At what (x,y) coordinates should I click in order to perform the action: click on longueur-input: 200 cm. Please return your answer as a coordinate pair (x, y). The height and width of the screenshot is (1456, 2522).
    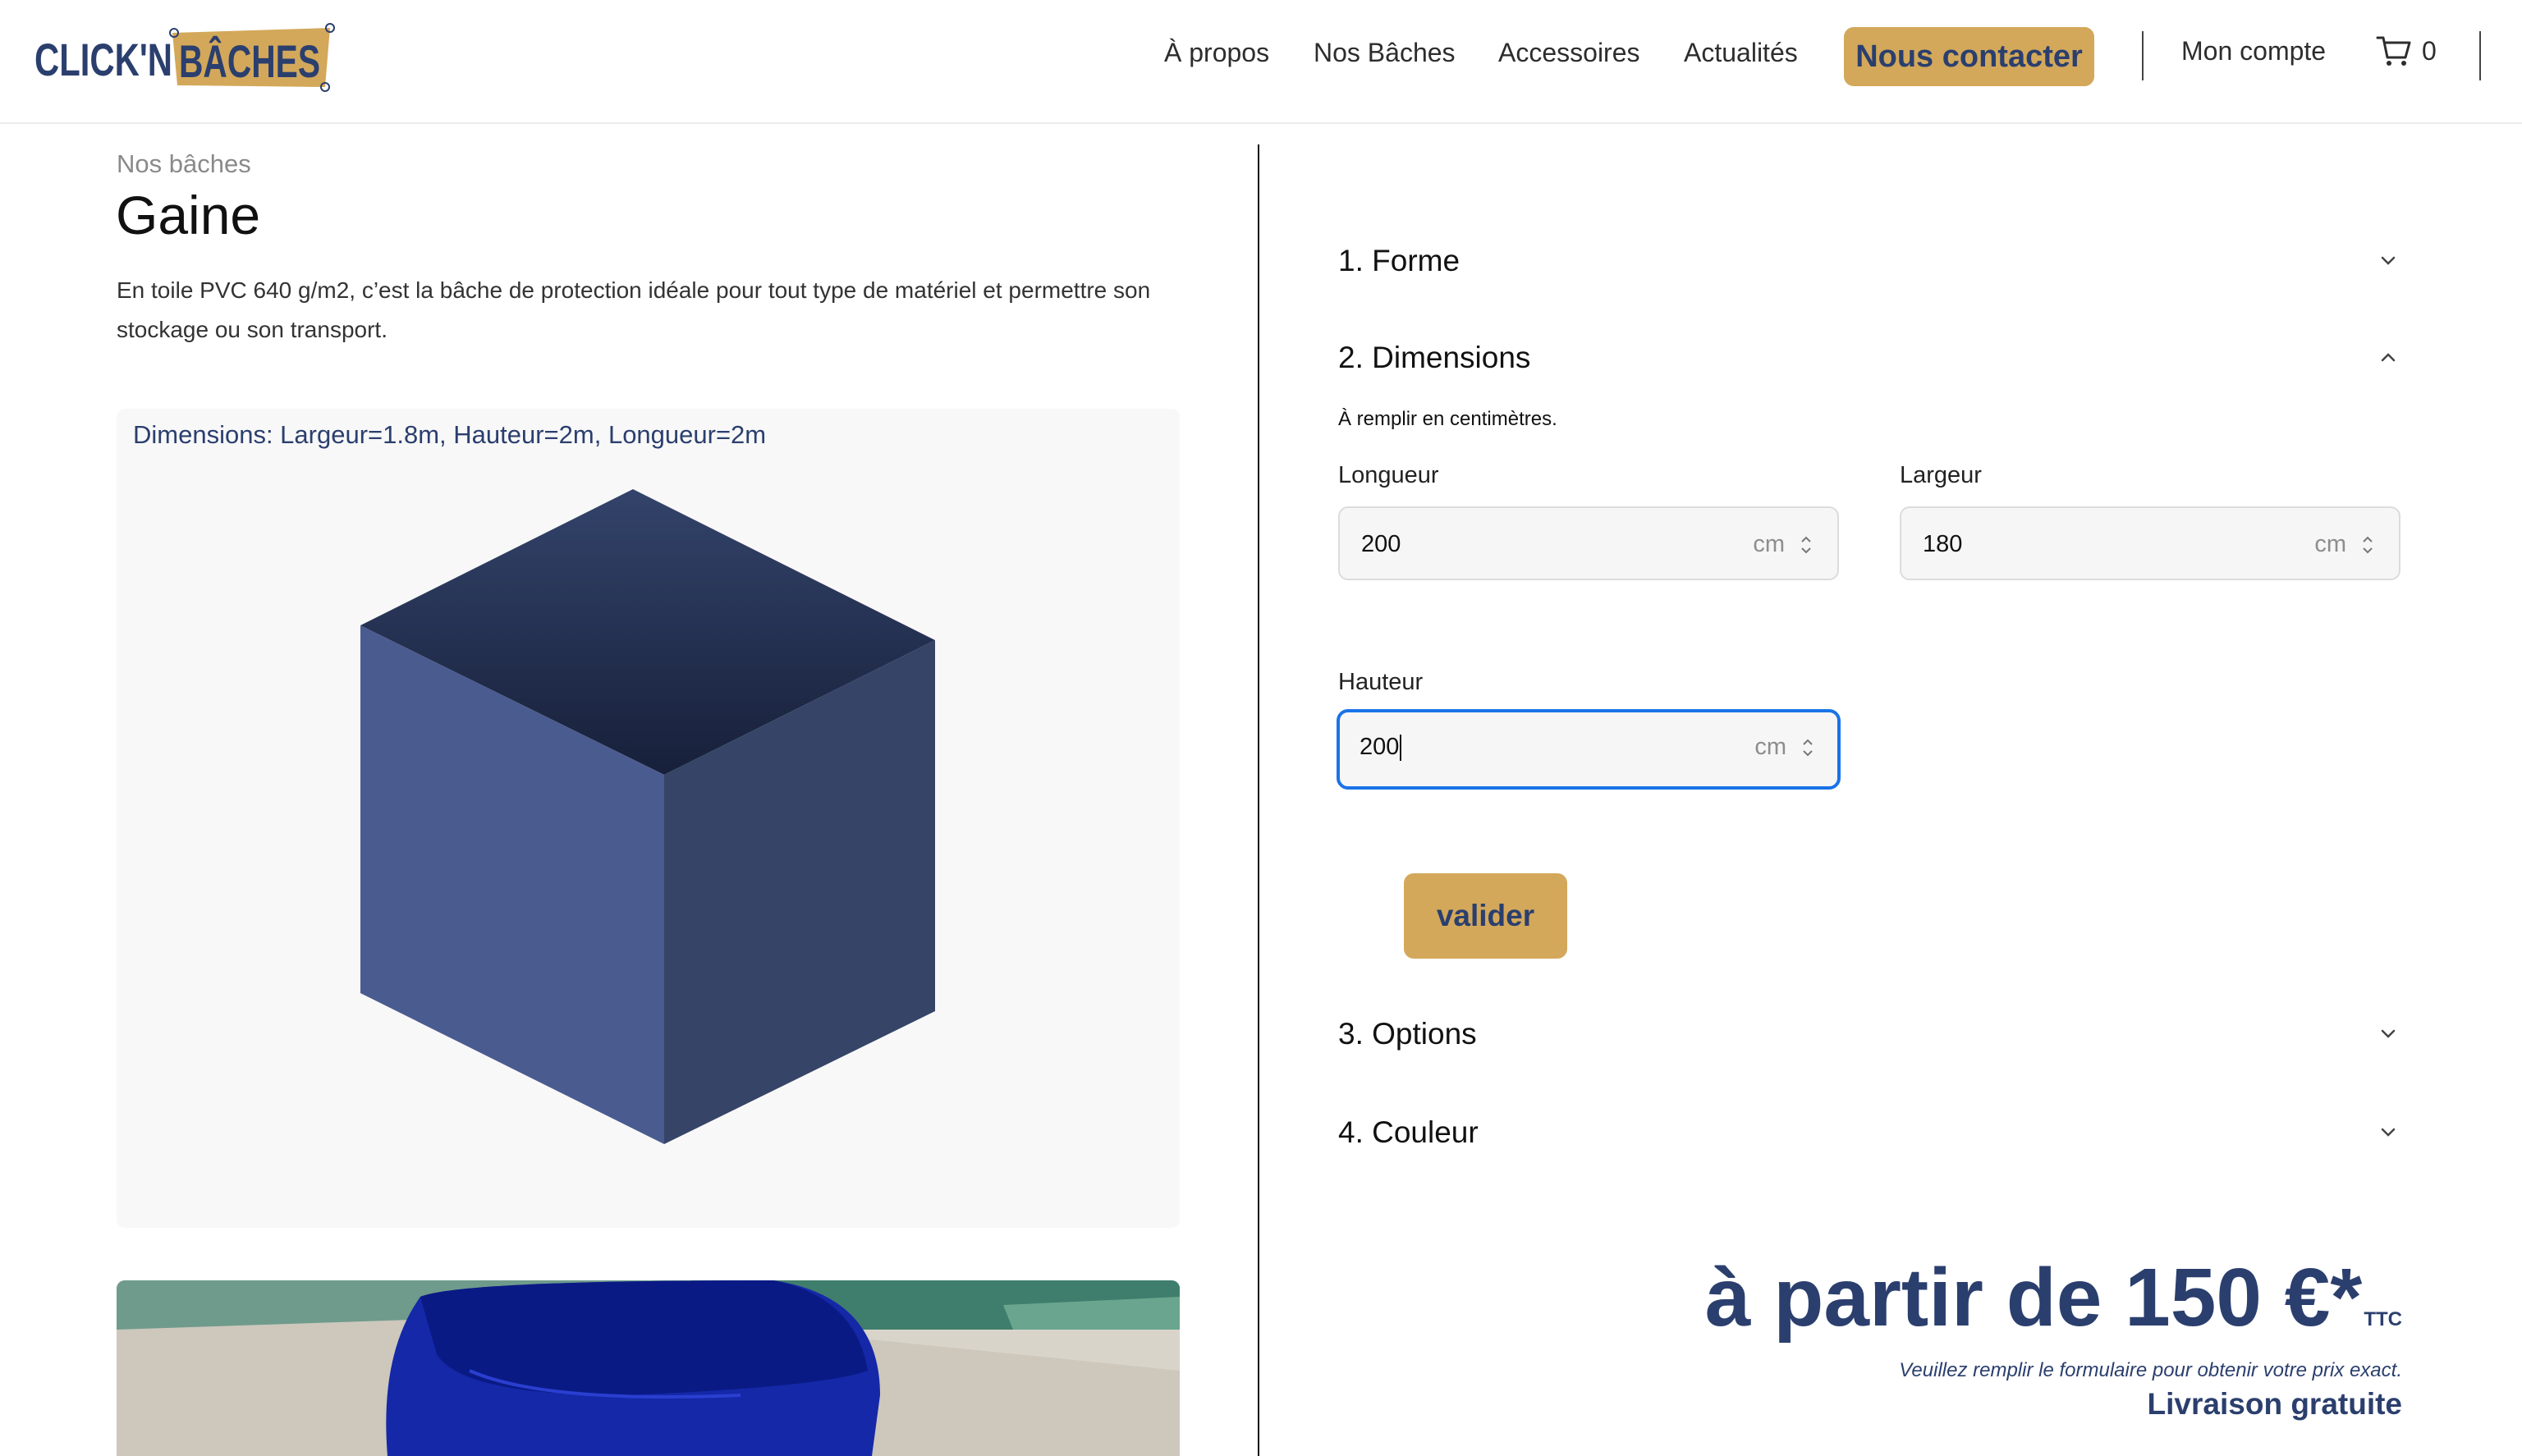
    Looking at the image, I should click on (1588, 543).